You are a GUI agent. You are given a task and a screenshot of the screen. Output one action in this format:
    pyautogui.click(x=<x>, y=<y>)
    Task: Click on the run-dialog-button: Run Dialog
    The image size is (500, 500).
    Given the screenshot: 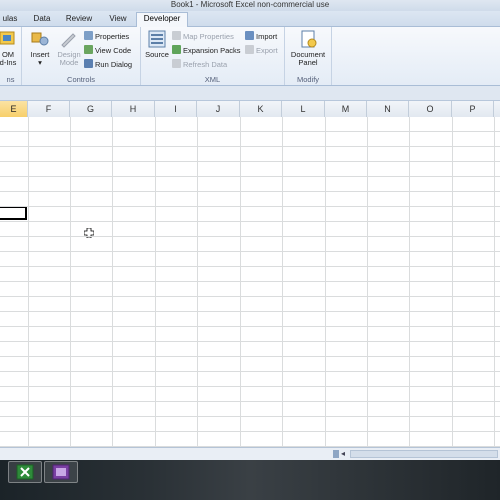 What is the action you would take?
    pyautogui.click(x=108, y=65)
    